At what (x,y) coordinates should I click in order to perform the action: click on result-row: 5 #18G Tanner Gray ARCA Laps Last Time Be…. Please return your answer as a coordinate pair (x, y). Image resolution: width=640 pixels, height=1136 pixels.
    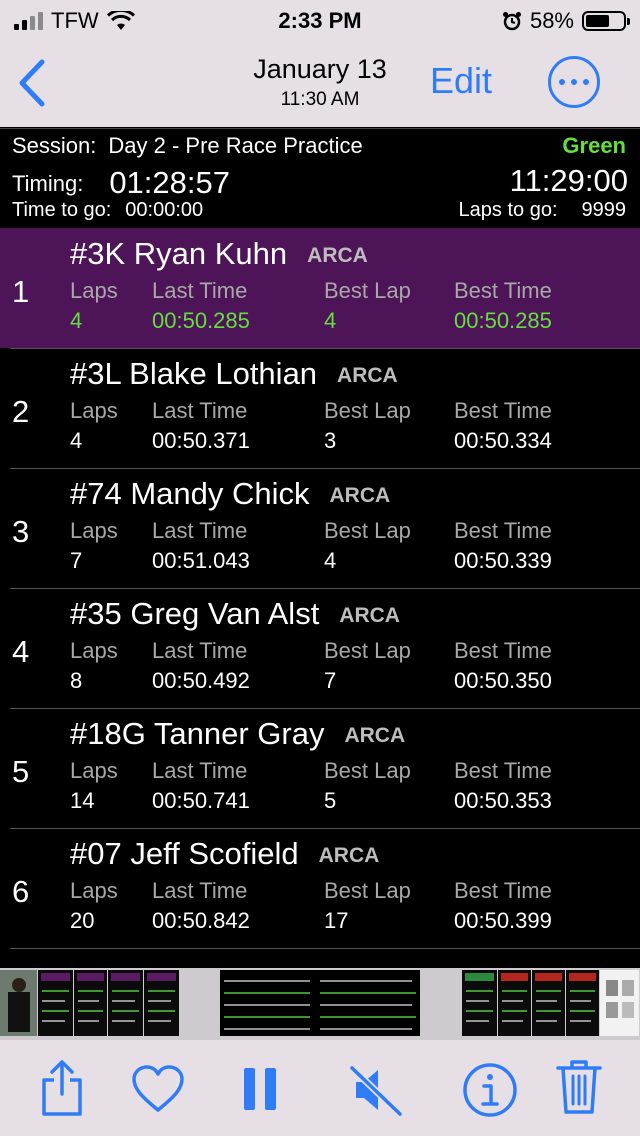
    Looking at the image, I should click on (320, 768).